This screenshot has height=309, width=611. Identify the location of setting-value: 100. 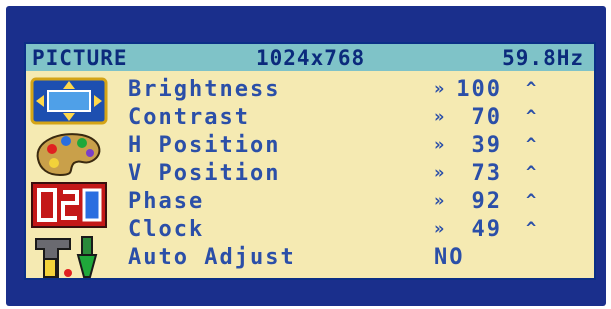
(479, 89).